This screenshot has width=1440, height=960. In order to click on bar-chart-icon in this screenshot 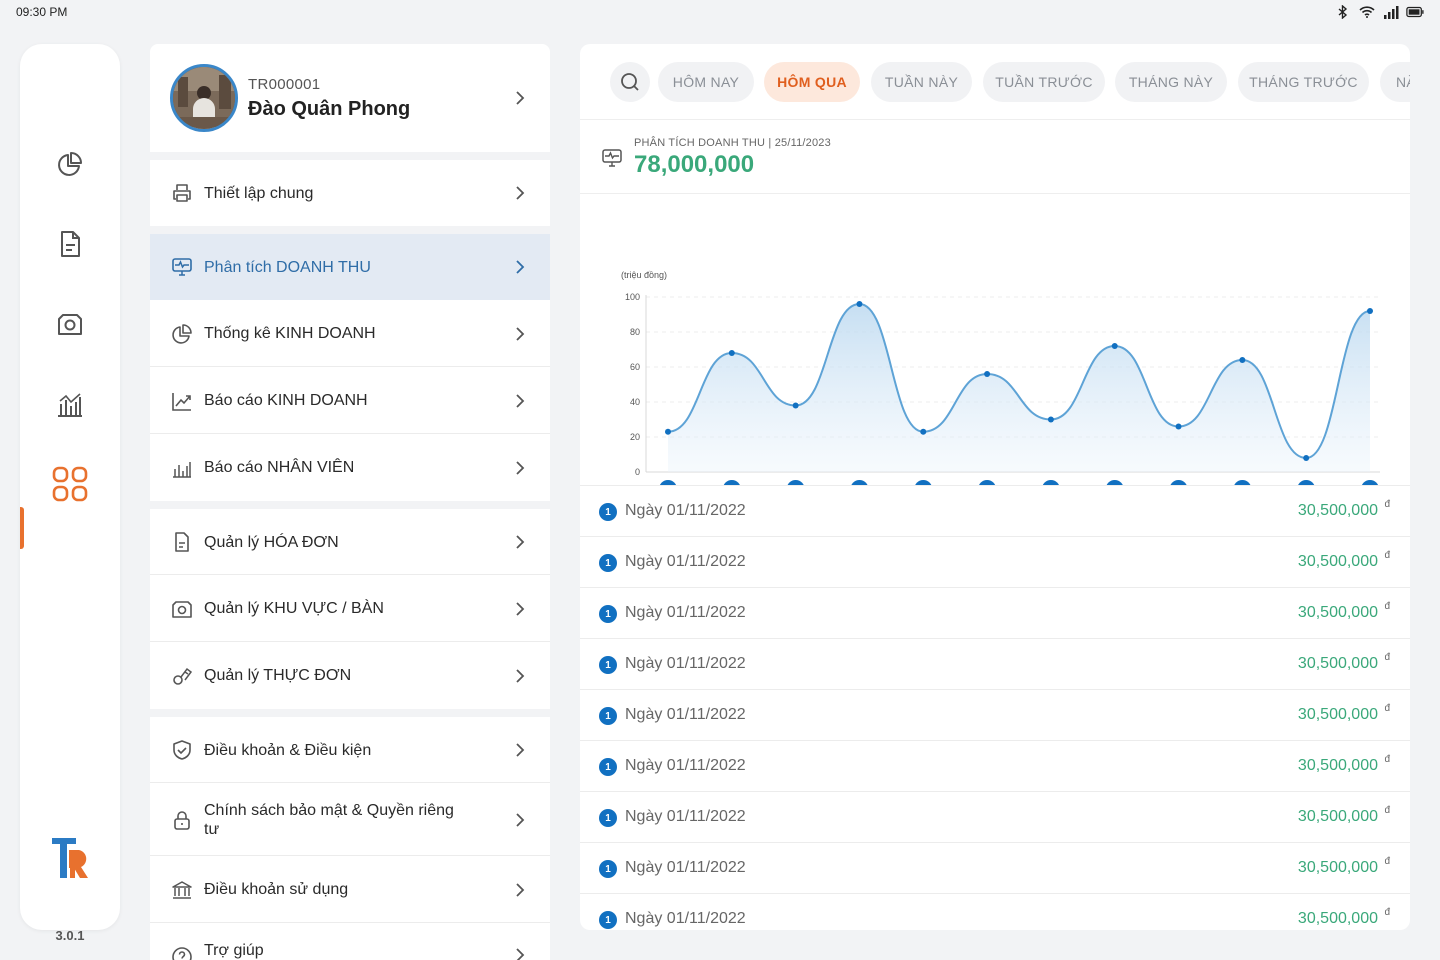, I will do `click(70, 405)`.